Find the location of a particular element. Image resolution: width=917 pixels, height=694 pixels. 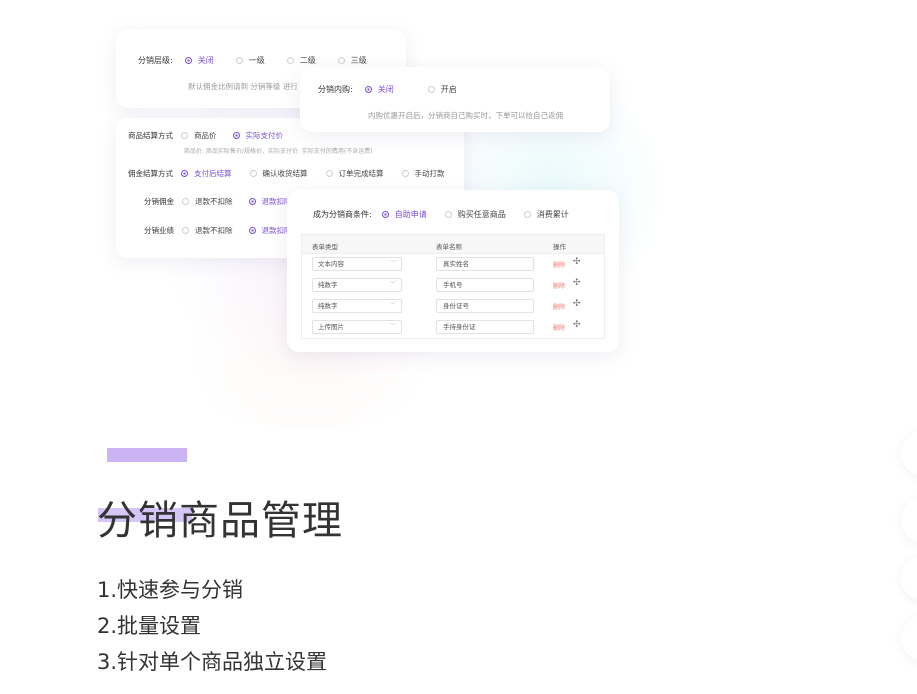

performance-row: 分销业绩 退款不扣除 退款扣除 is located at coordinates (218, 230).